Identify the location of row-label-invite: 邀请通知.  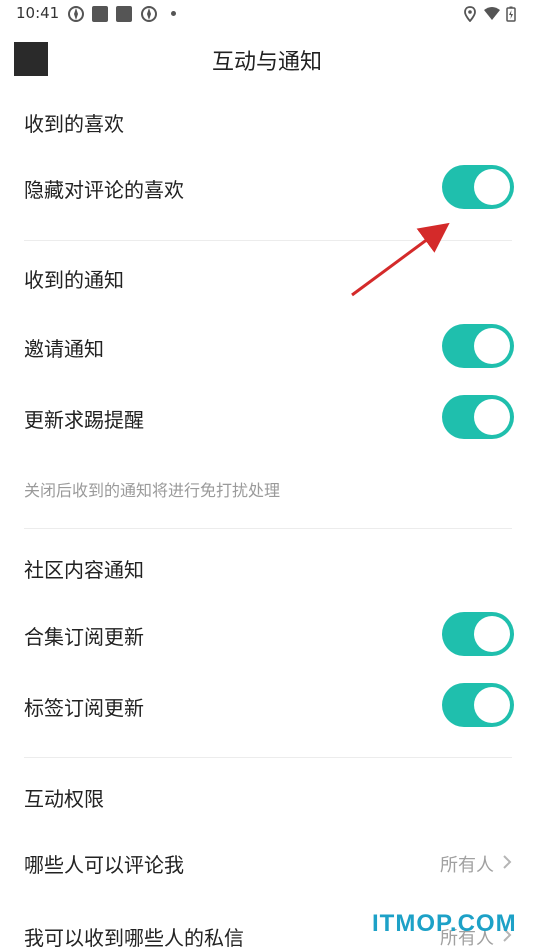
(64, 349).